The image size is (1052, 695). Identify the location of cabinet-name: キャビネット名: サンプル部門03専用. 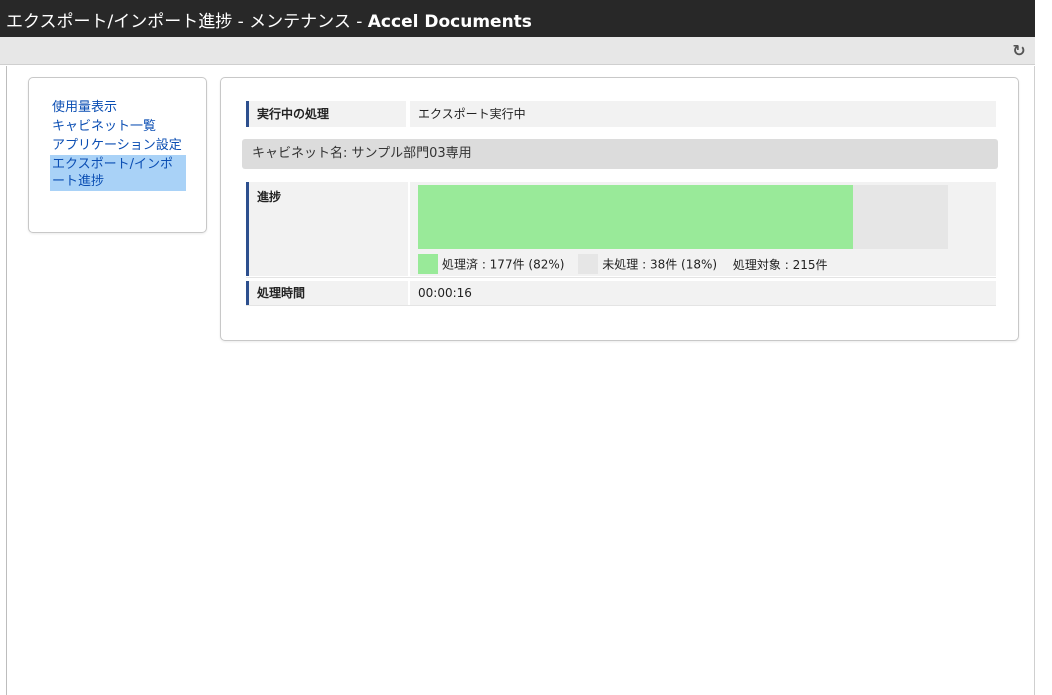
(620, 154).